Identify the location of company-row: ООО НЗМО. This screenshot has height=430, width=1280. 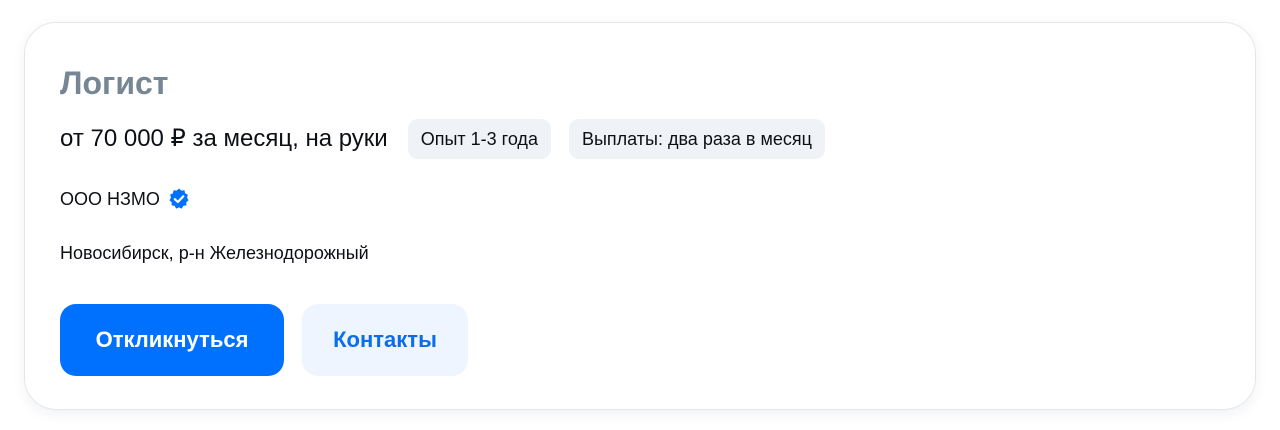
(125, 199).